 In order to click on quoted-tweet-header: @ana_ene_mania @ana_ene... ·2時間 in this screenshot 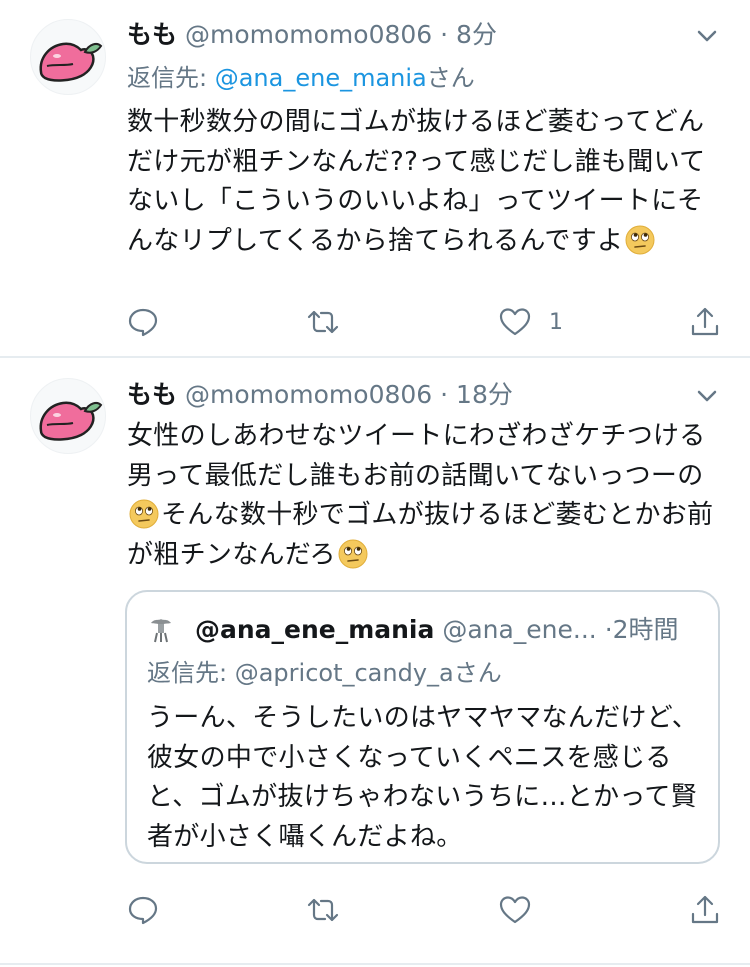, I will do `click(423, 630)`.